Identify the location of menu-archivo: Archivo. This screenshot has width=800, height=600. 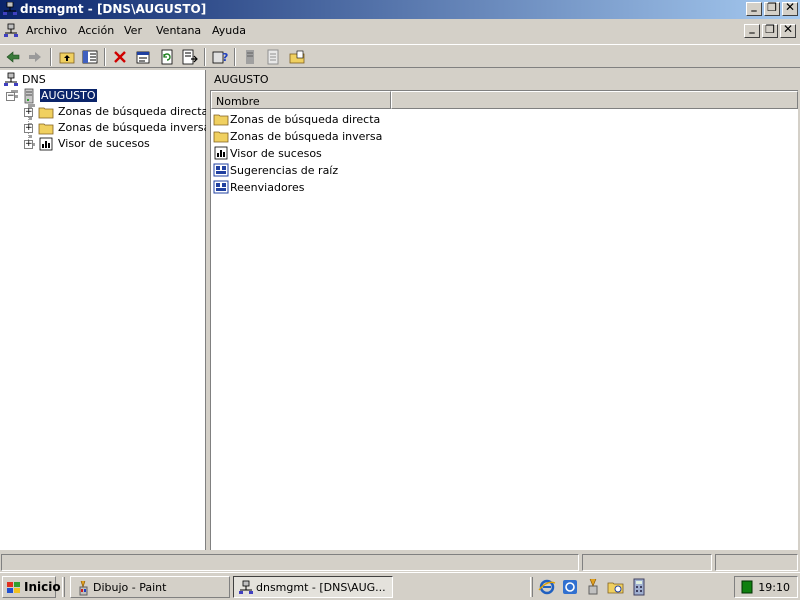
(46, 30).